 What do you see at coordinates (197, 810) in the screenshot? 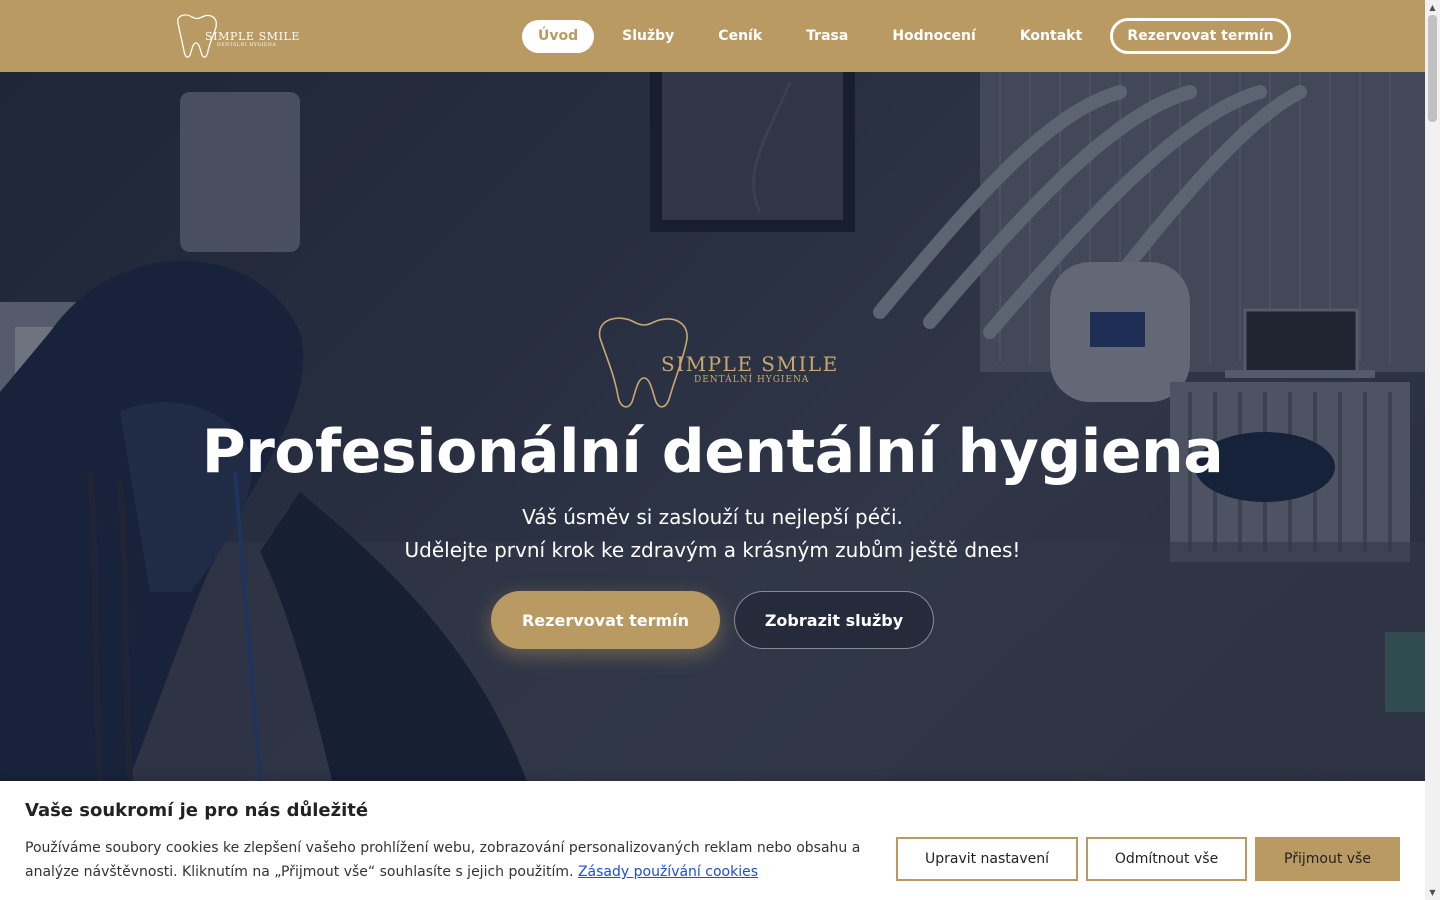
I see `cookie-title: Vaše soukromí je pro nás důležité` at bounding box center [197, 810].